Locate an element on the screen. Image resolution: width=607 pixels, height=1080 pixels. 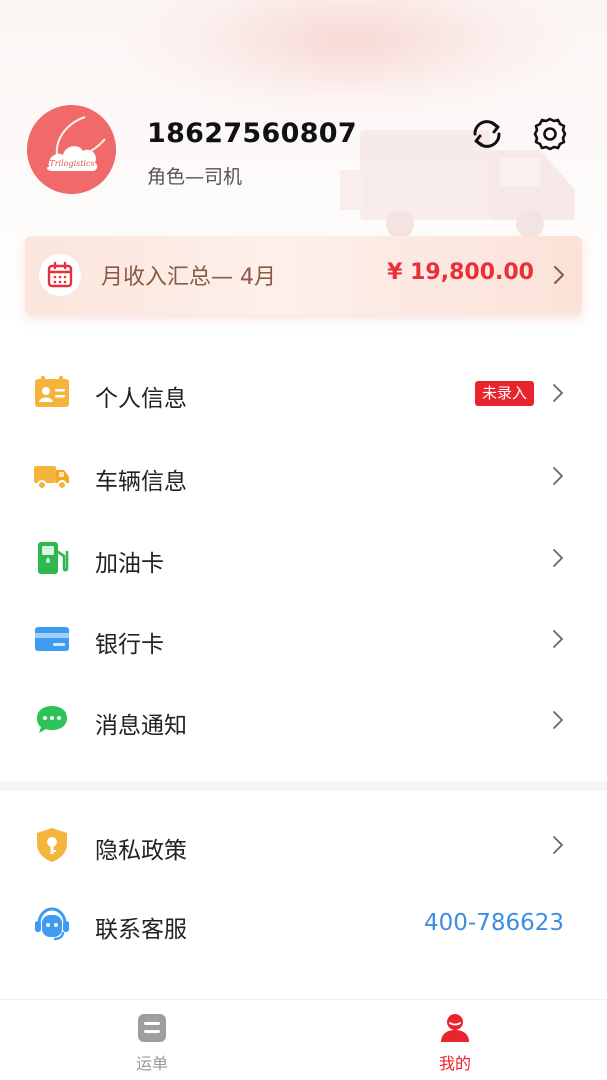
tab-mine: 我的 is located at coordinates (455, 1040).